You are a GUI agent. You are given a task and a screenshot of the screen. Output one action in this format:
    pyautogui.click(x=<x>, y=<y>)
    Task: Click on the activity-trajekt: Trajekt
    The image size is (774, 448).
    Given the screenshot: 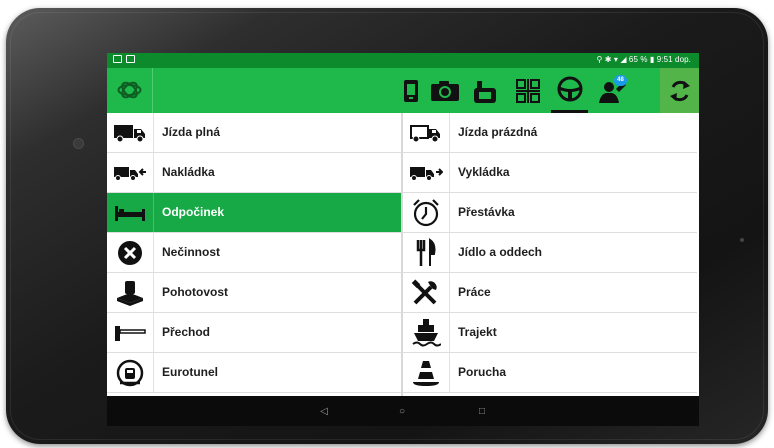 What is the action you would take?
    pyautogui.click(x=550, y=333)
    